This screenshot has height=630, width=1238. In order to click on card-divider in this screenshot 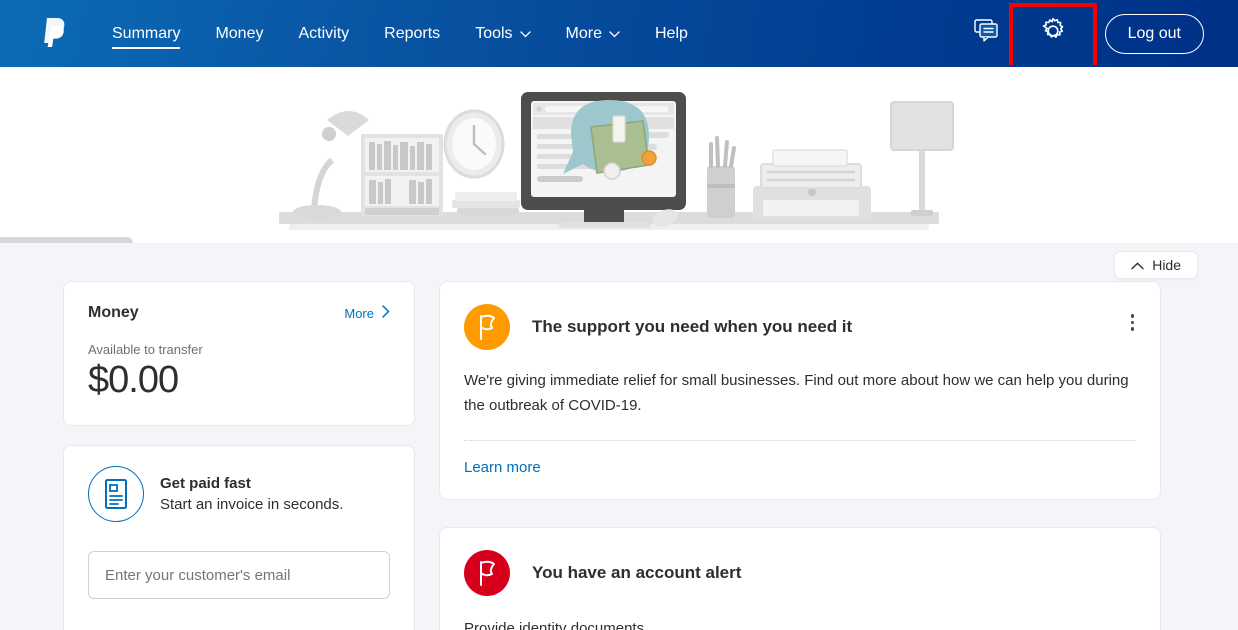, I will do `click(800, 440)`.